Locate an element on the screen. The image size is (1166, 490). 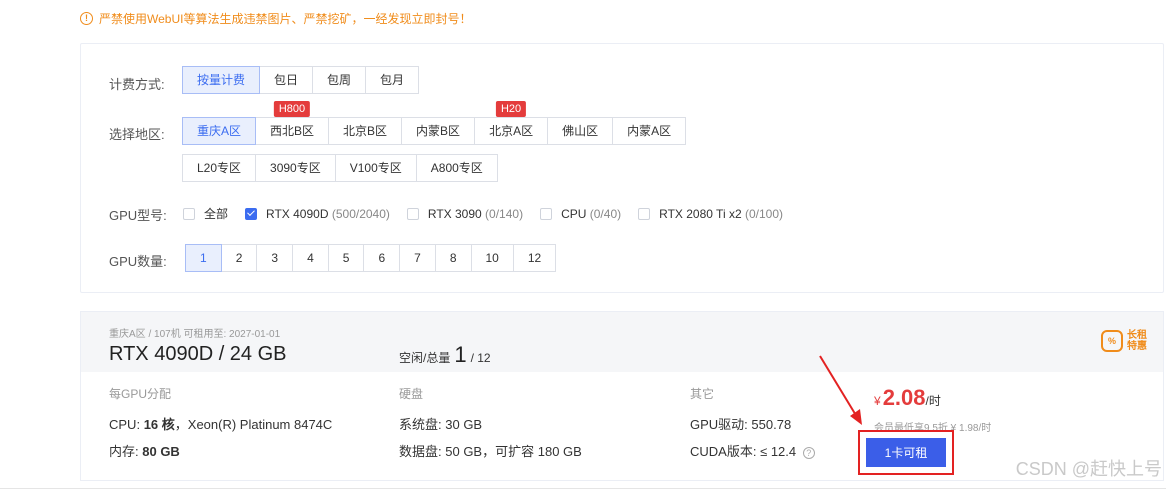
gpu-model-checkbox: CPU (0/40) is located at coordinates (580, 214).